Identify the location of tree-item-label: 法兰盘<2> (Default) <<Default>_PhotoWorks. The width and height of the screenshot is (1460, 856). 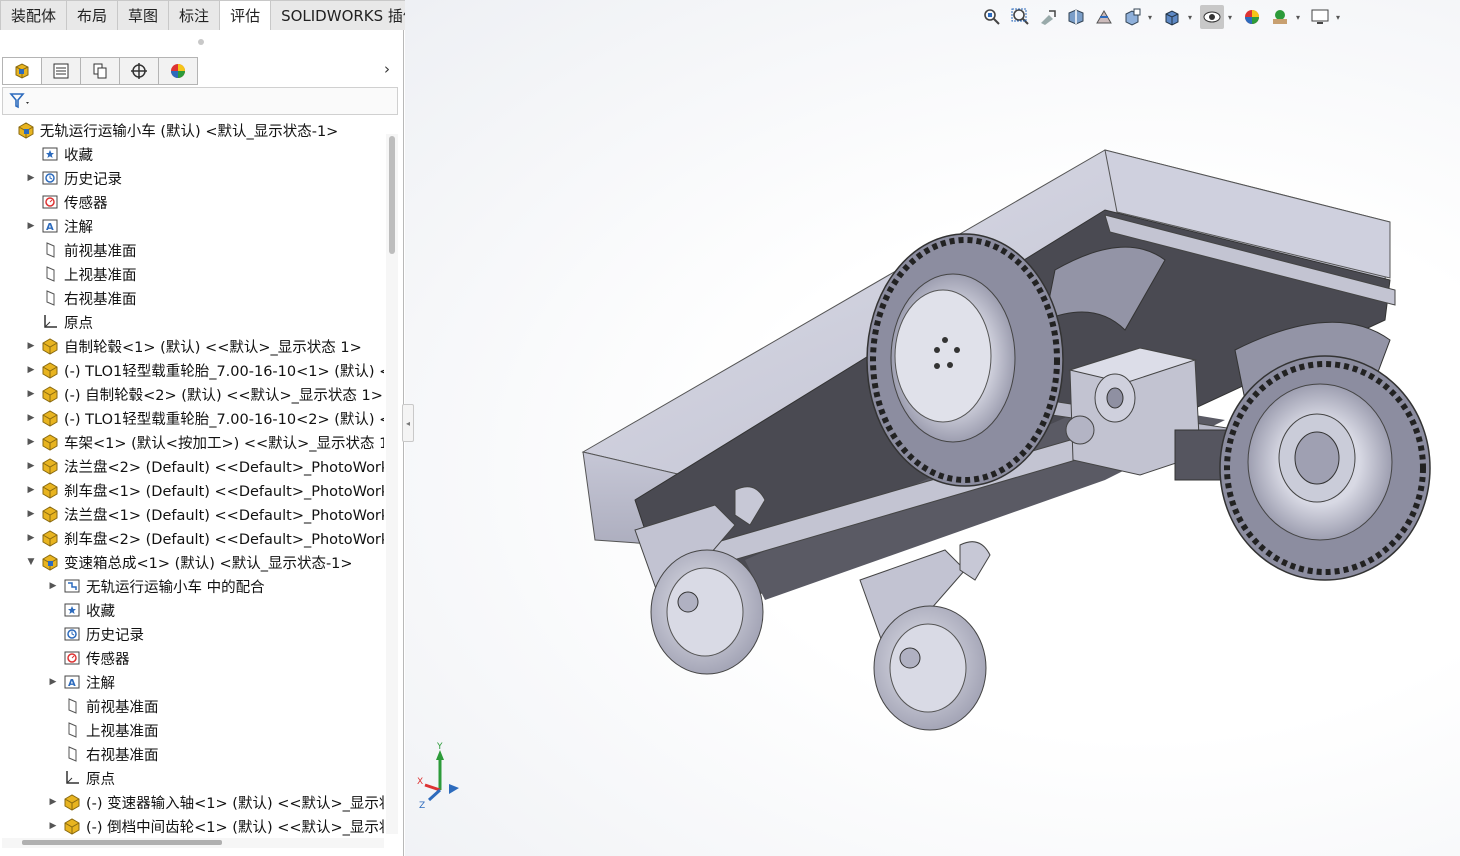
(224, 467).